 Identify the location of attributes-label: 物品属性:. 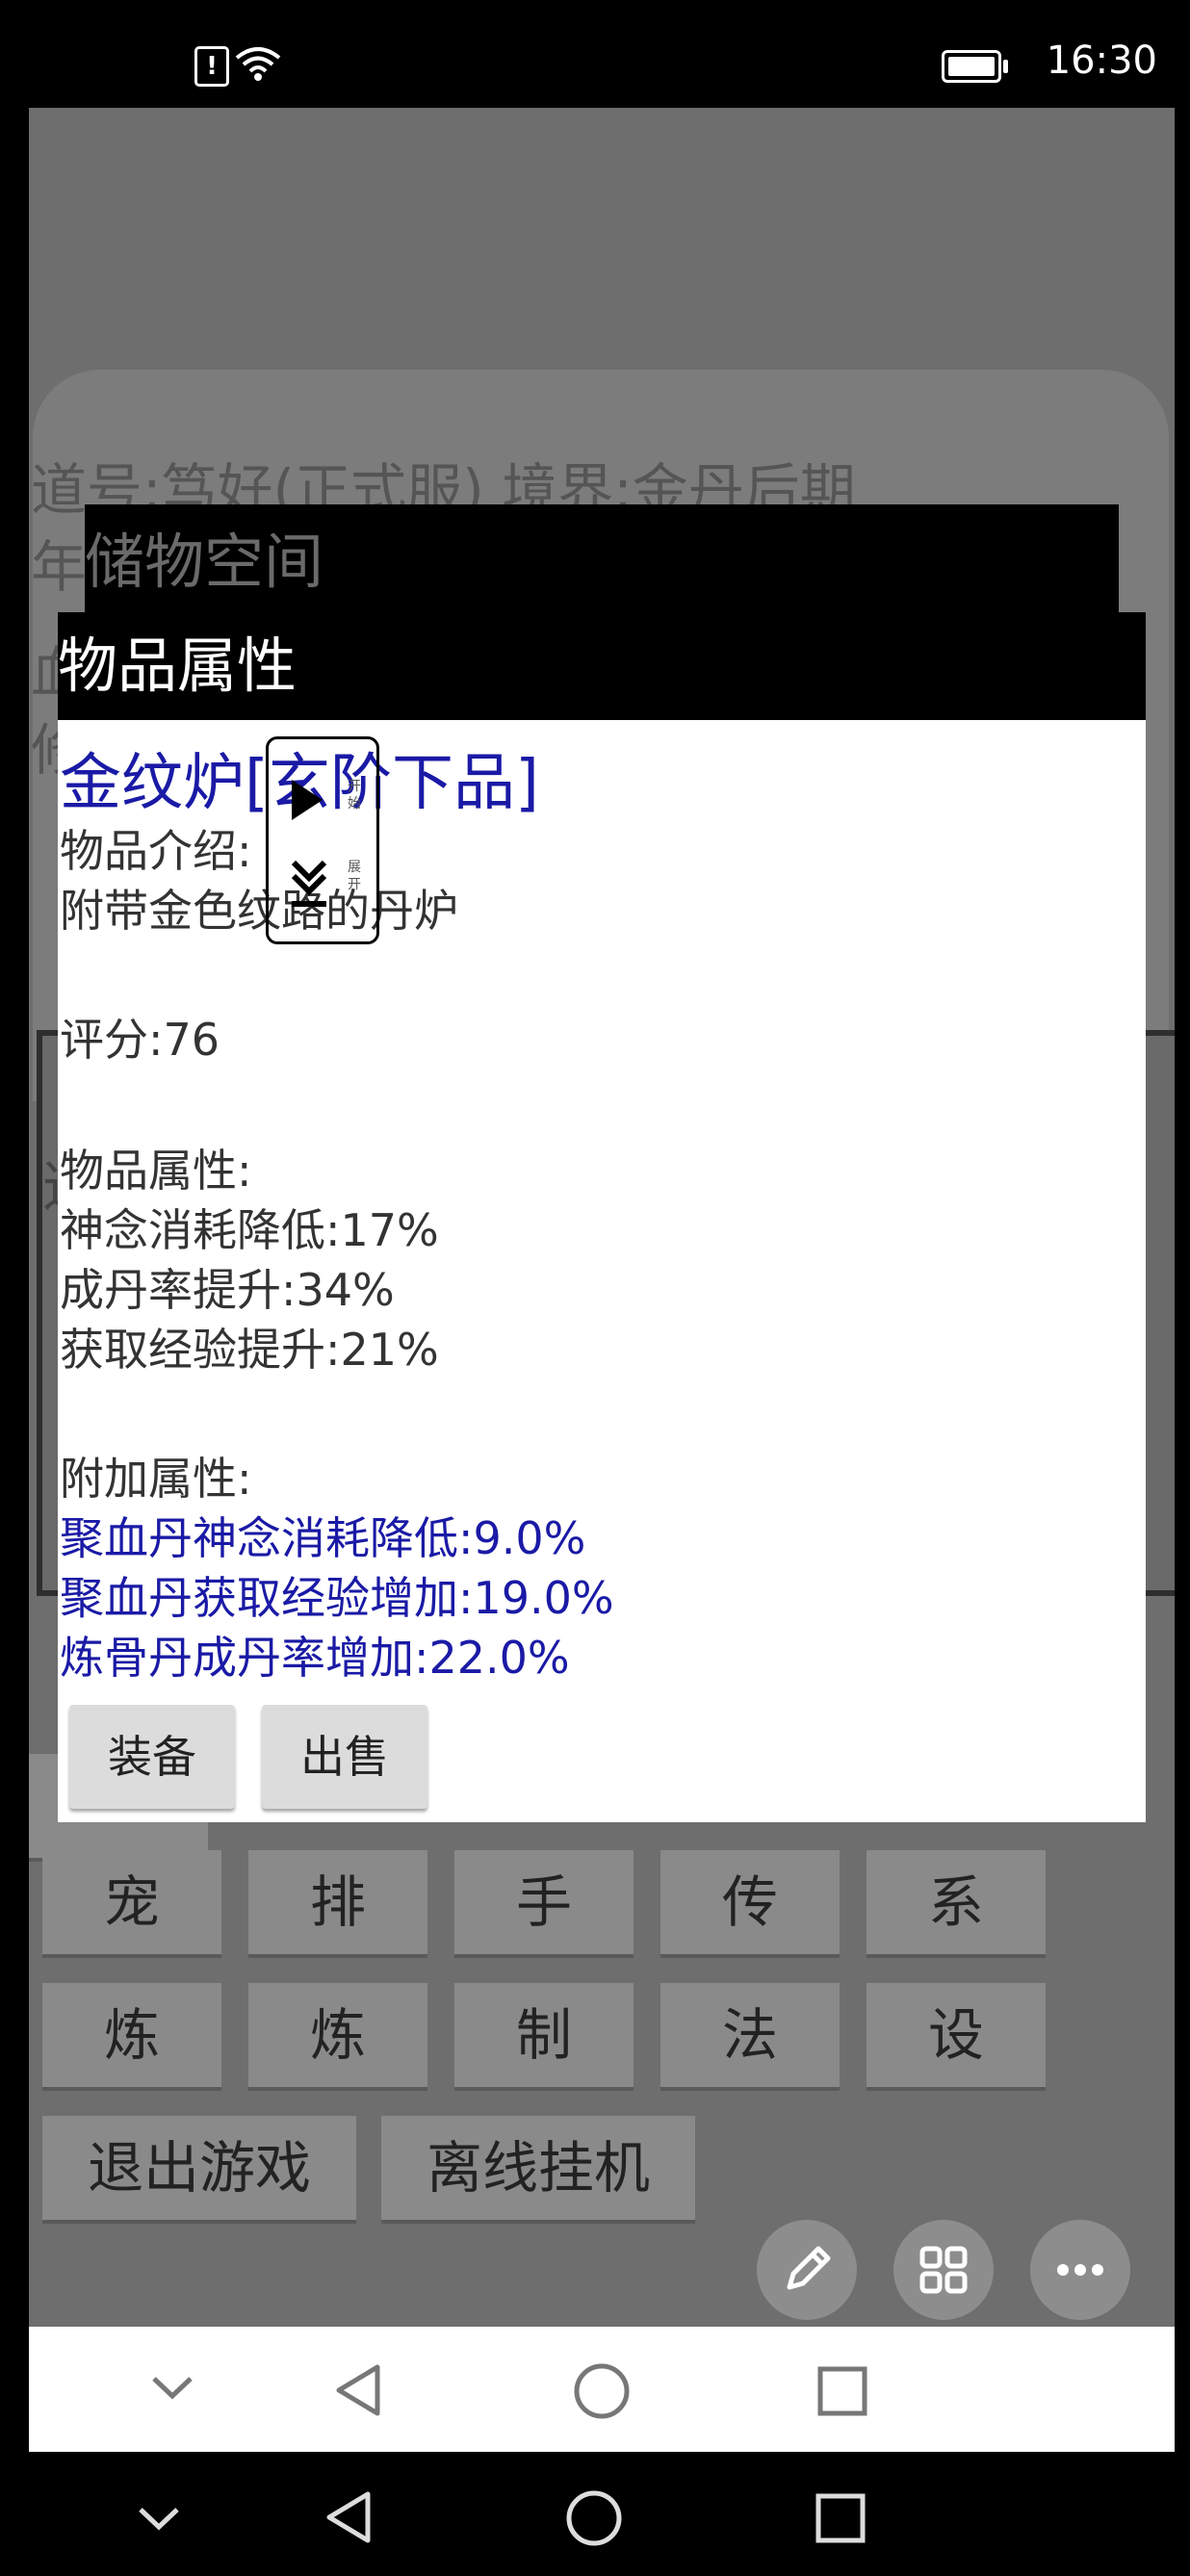
(156, 1171).